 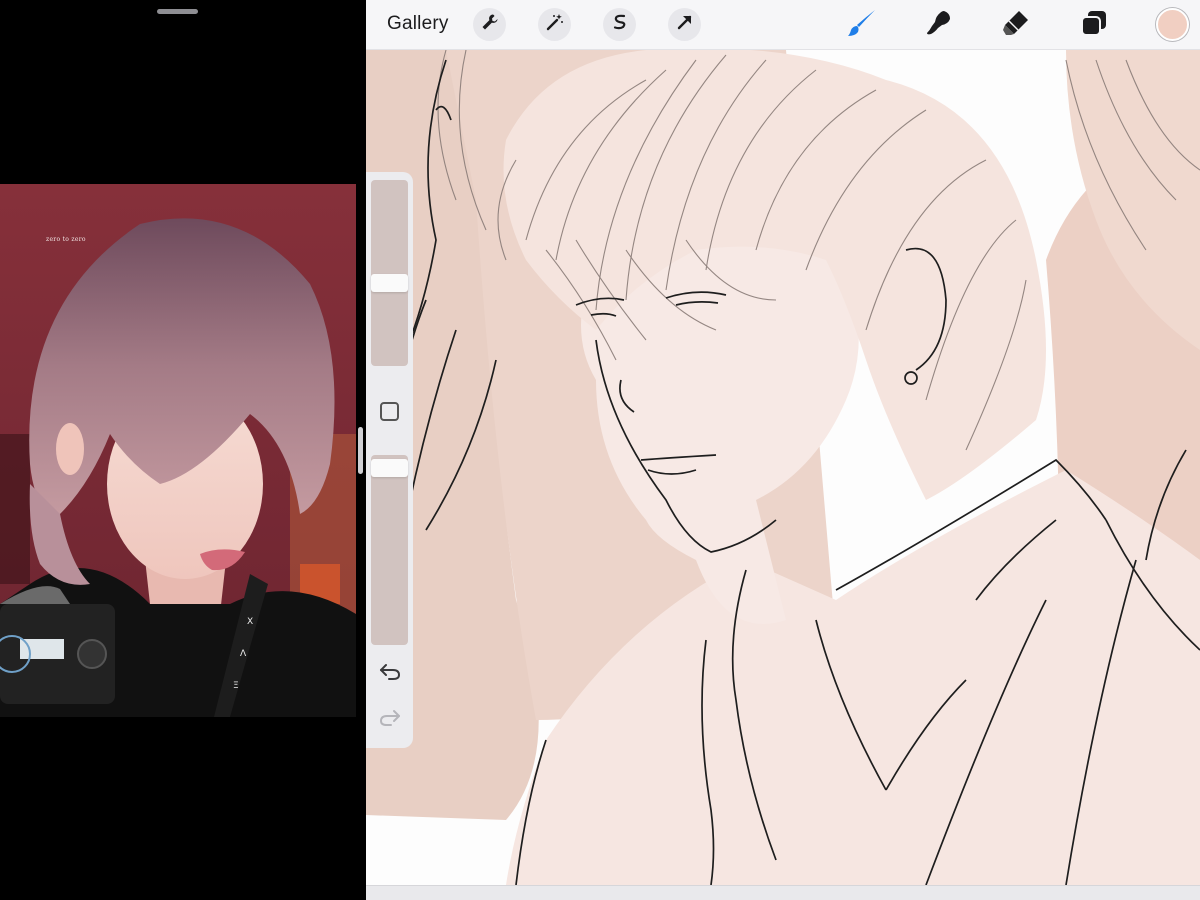 I want to click on brush-tool-button, so click(x=862, y=25).